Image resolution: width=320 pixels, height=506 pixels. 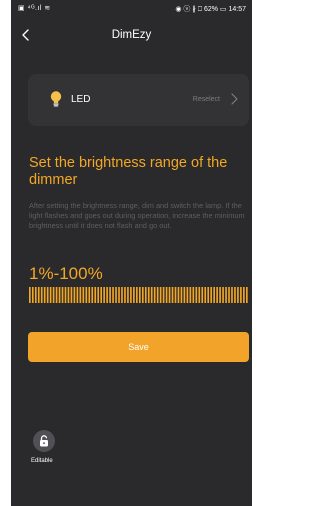 I want to click on reselect-link: Reselect, so click(x=206, y=99).